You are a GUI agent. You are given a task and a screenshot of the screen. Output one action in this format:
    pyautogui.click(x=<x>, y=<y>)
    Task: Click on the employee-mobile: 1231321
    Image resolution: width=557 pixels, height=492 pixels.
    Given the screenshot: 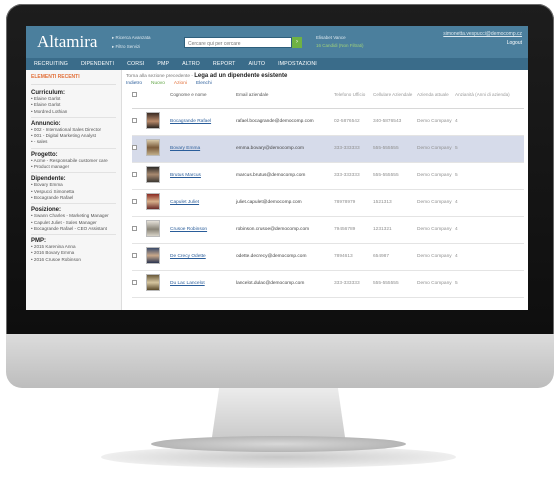 What is the action you would take?
    pyautogui.click(x=395, y=230)
    